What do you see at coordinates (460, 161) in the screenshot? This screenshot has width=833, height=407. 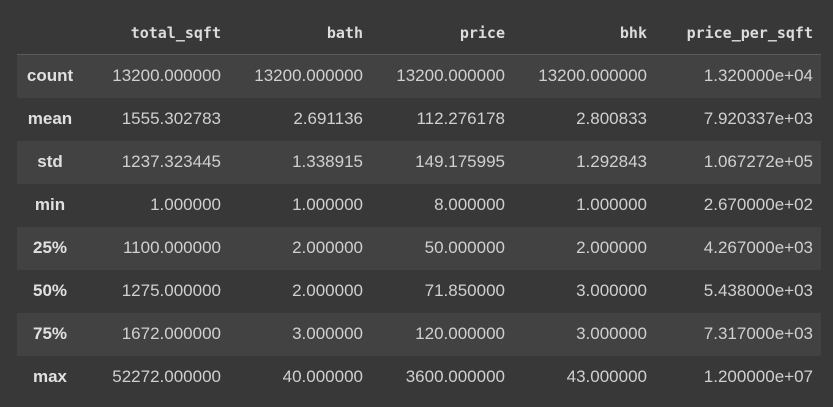 I see `table-cell: 149.175995` at bounding box center [460, 161].